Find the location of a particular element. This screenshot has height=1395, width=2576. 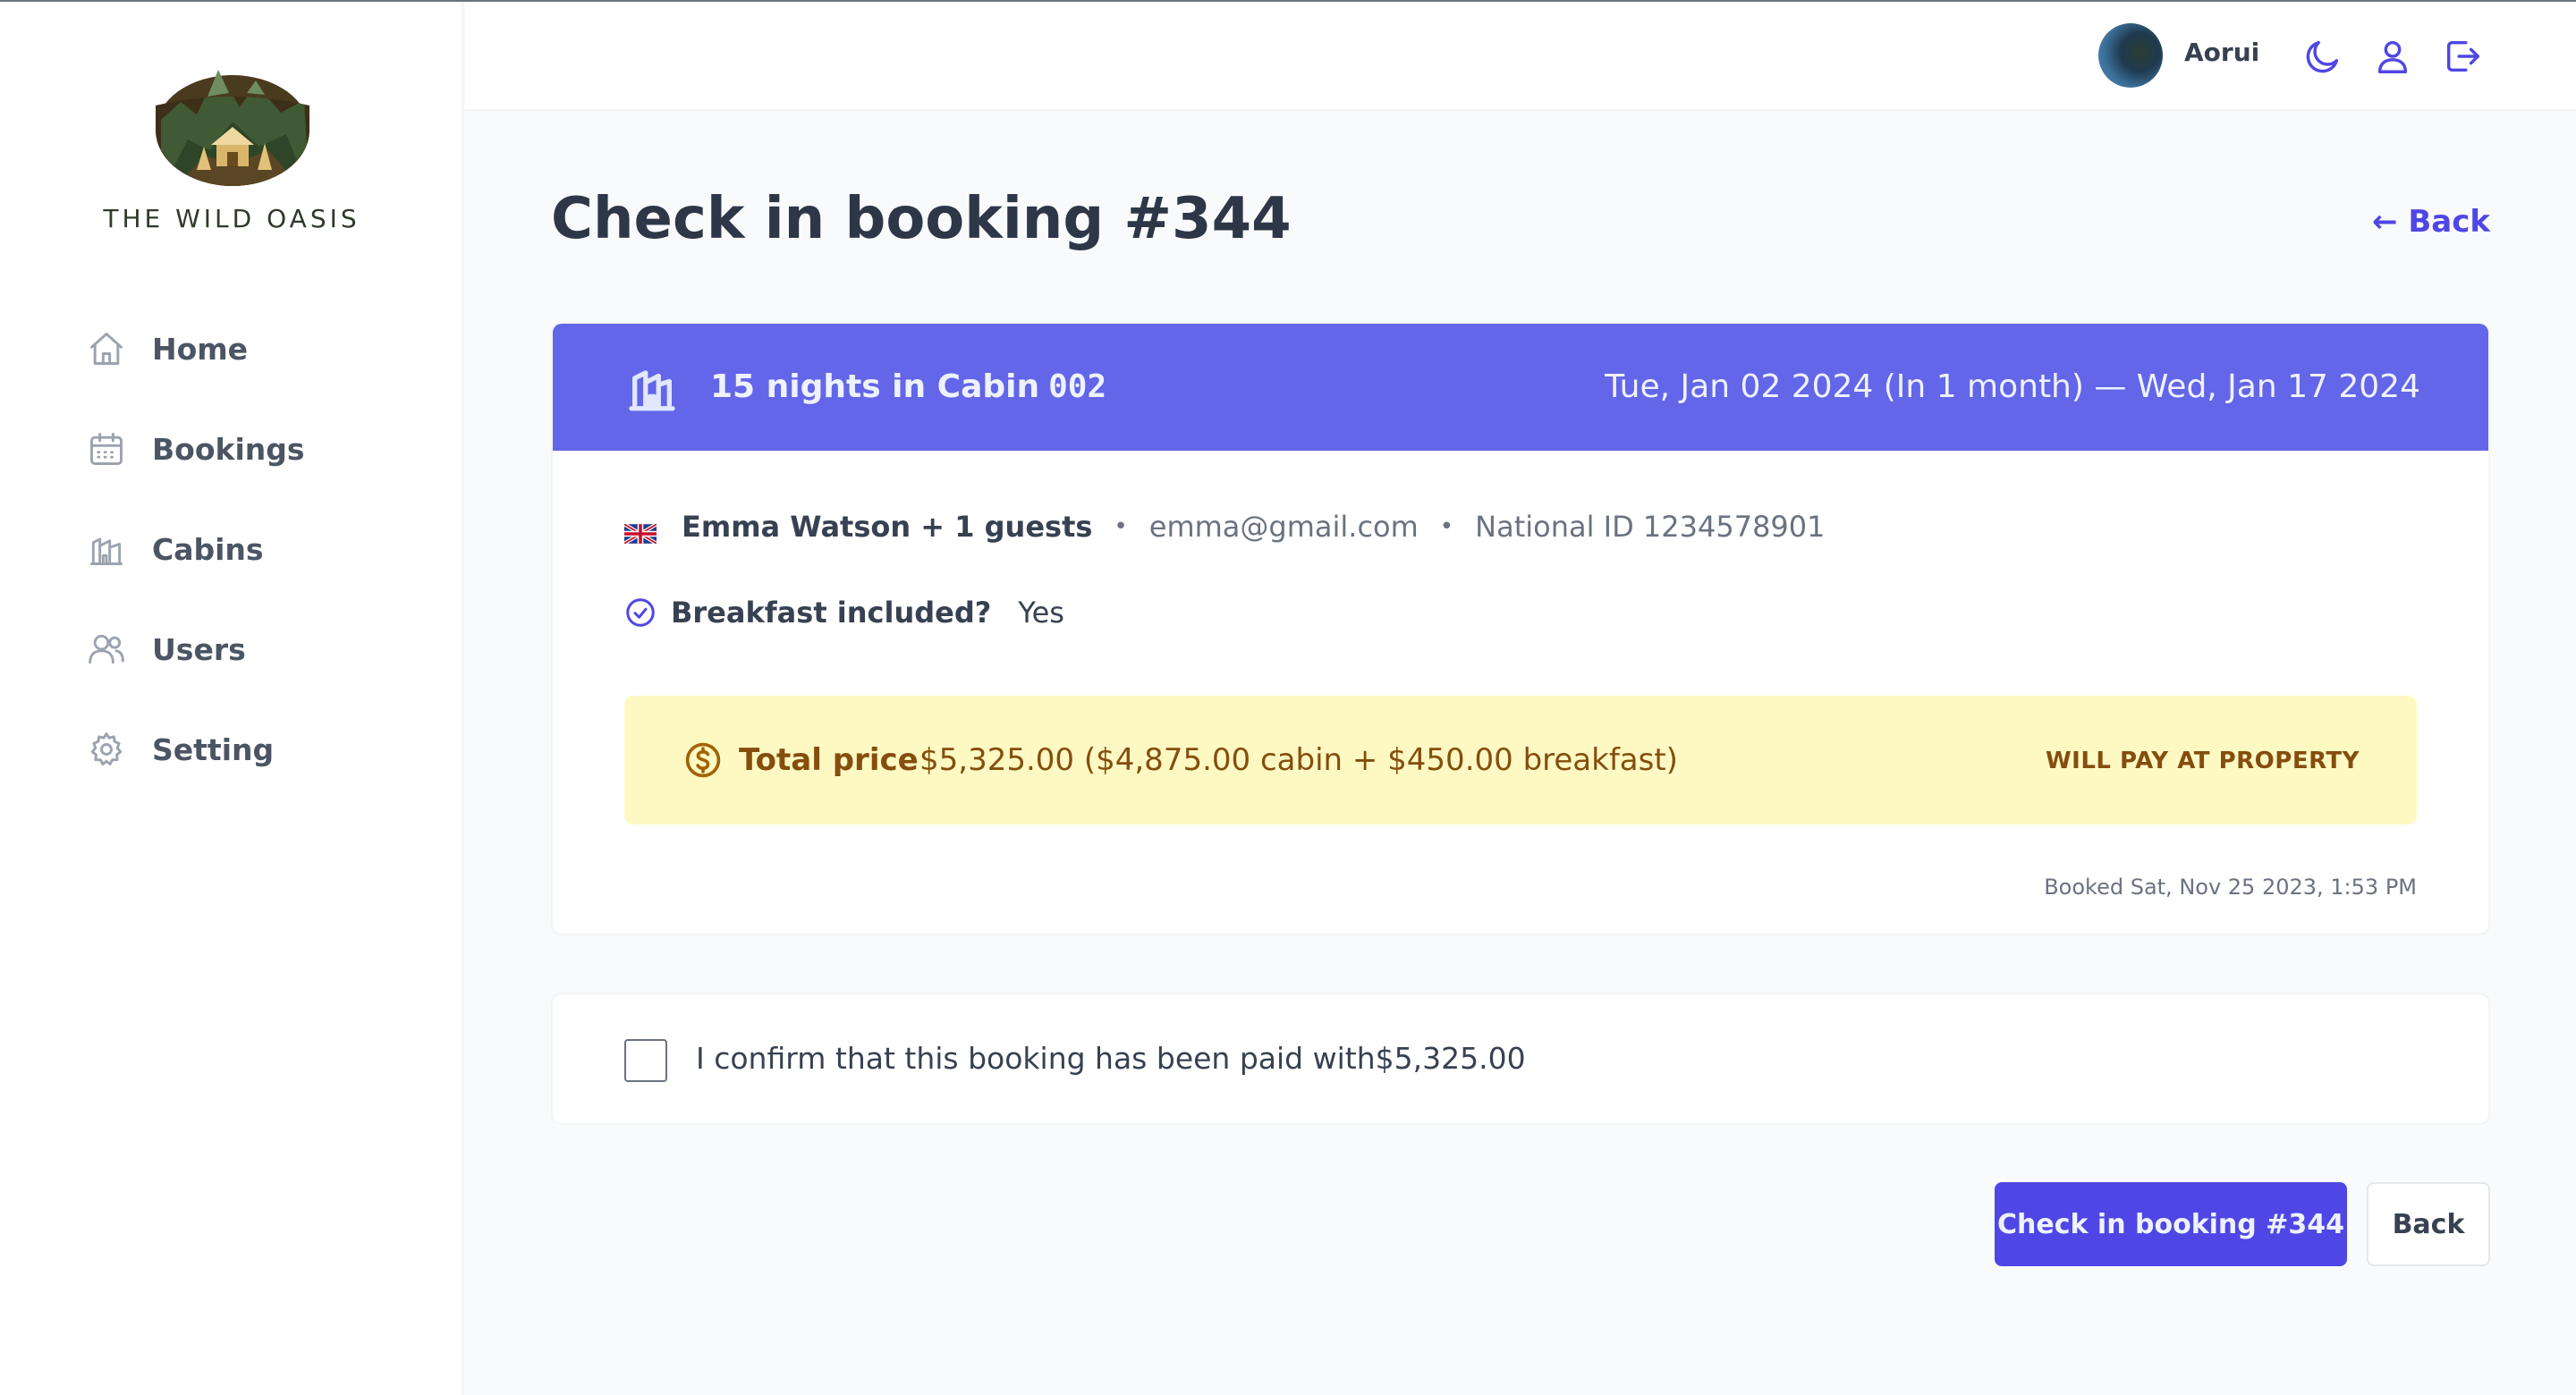

breakfast-value: Yes is located at coordinates (1041, 613).